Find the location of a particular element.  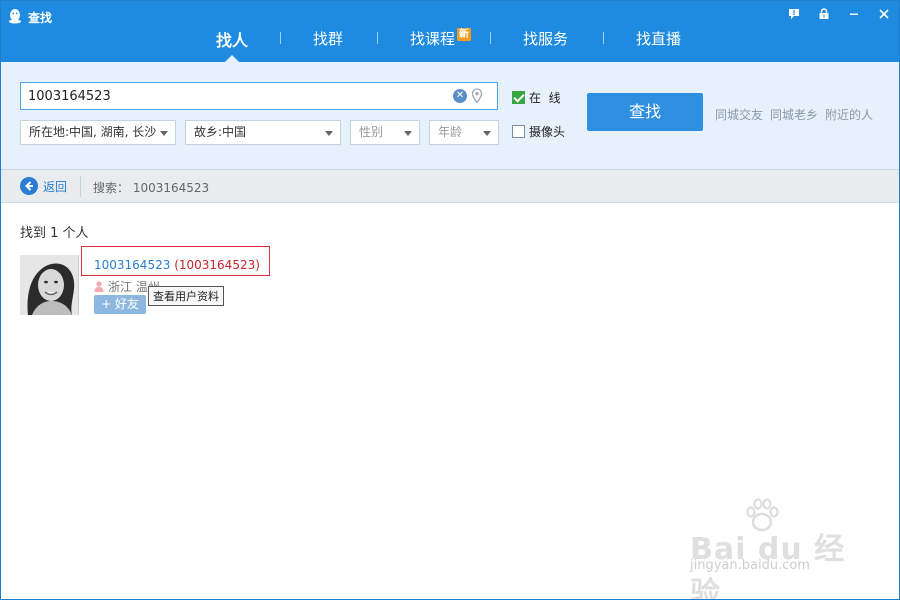

tooltip: 查看用户资料 is located at coordinates (186, 296).